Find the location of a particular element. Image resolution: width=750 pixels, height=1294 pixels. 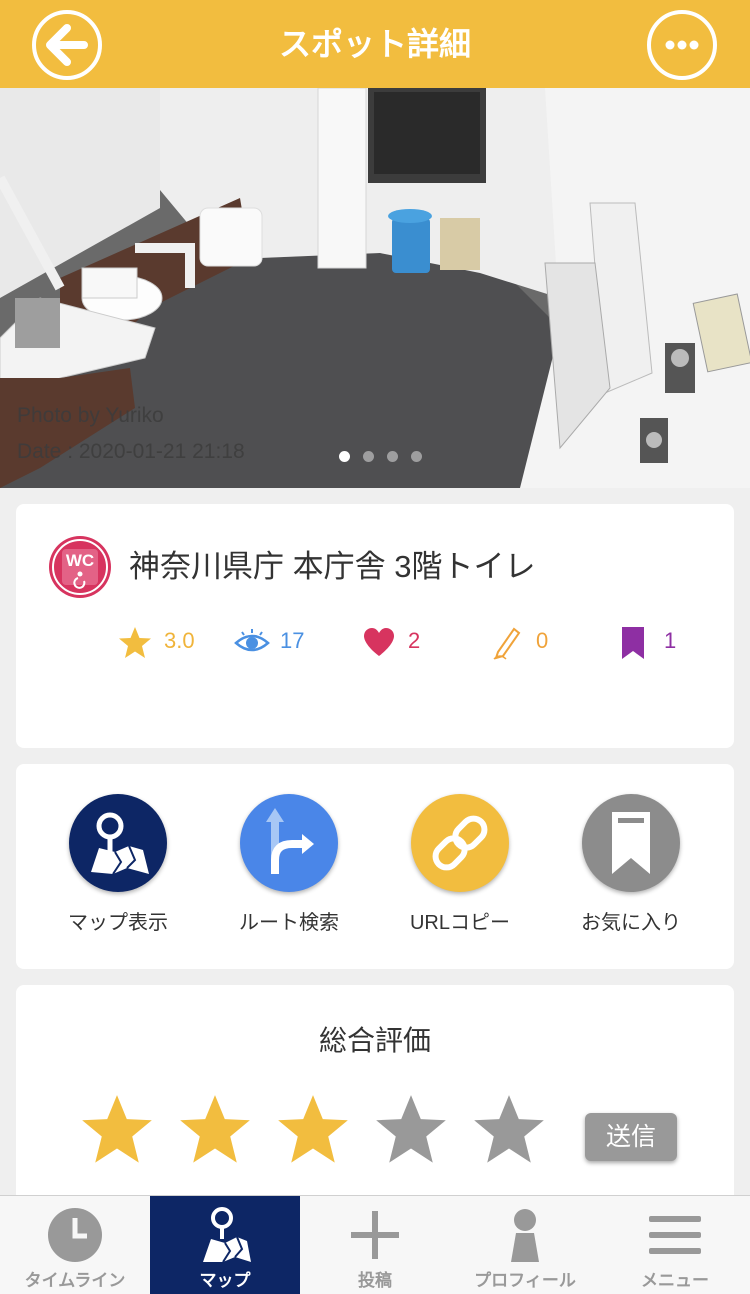

tab-menu: メニュー is located at coordinates (675, 1245).